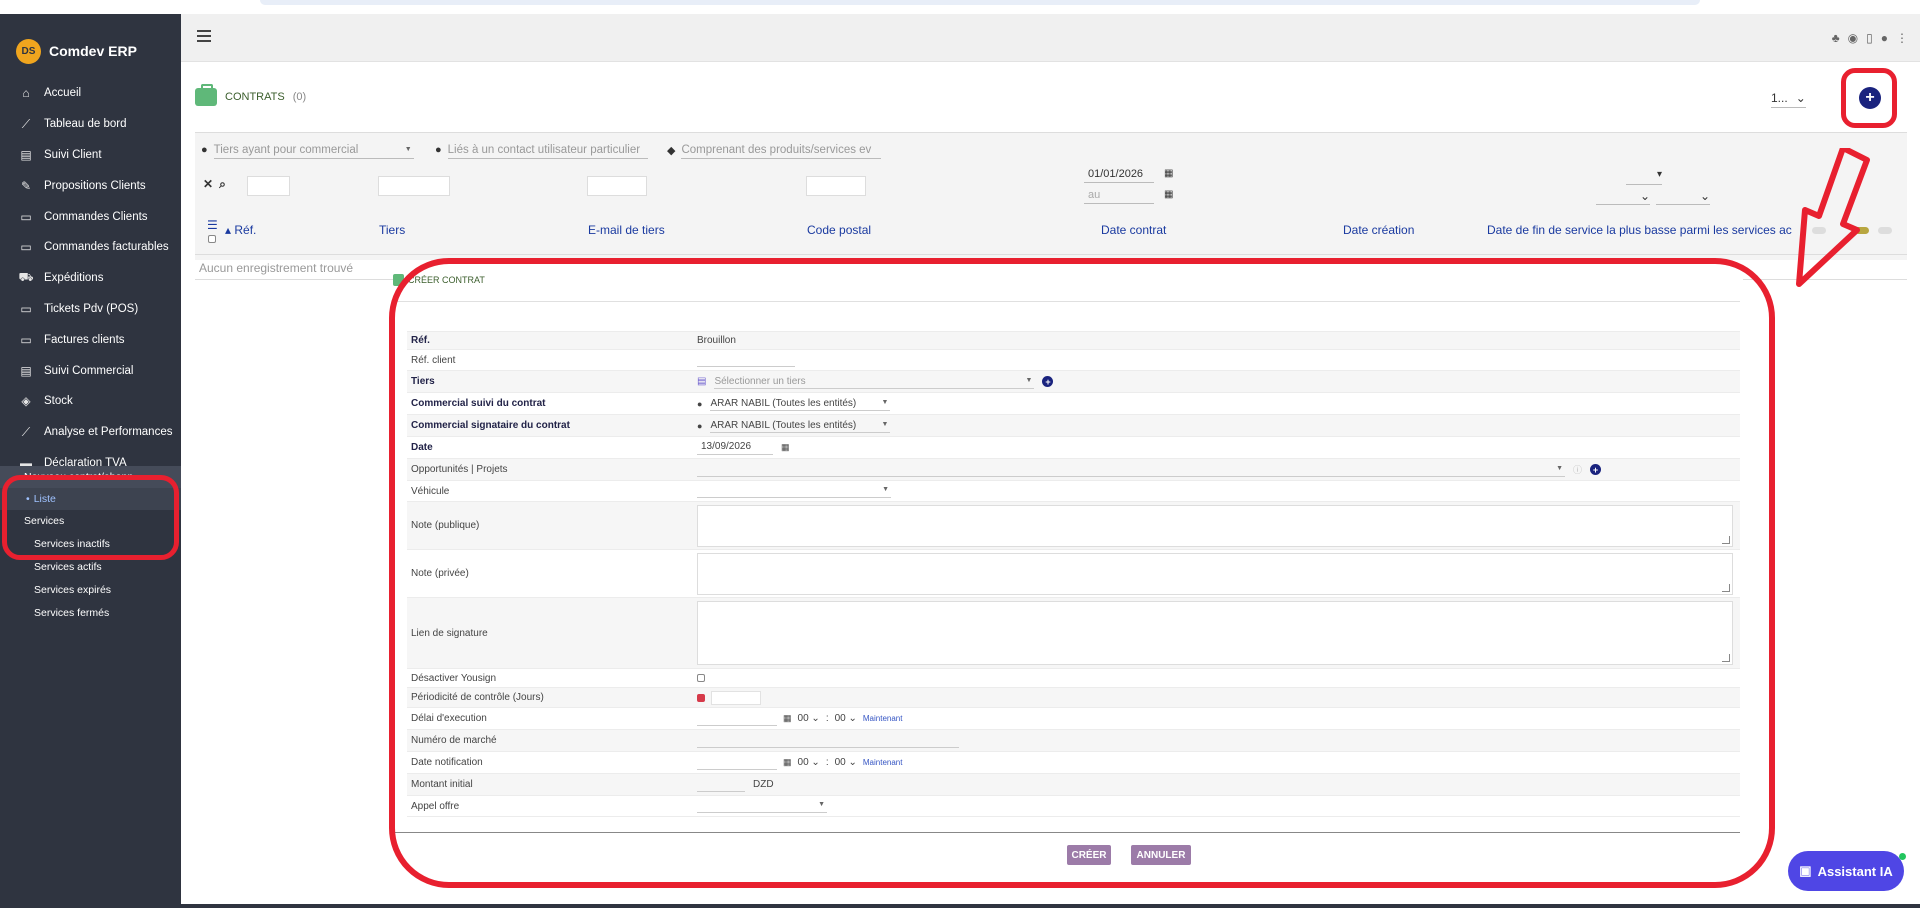  Describe the element at coordinates (90, 612) in the screenshot. I see `sidebar-service-3: Services fermés` at that location.